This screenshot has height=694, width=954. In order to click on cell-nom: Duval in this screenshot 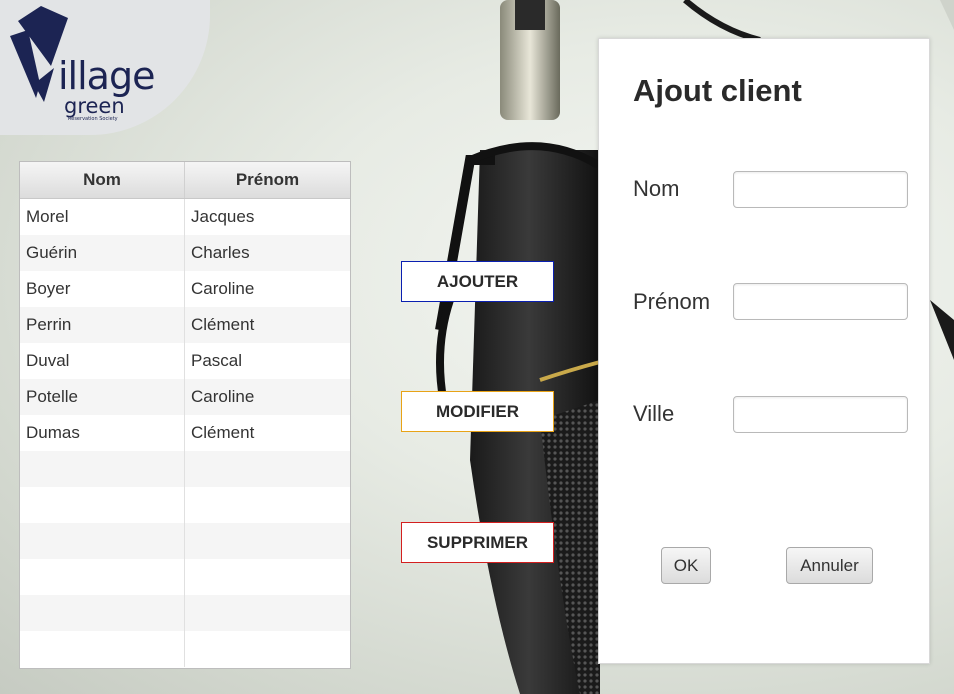, I will do `click(102, 361)`.